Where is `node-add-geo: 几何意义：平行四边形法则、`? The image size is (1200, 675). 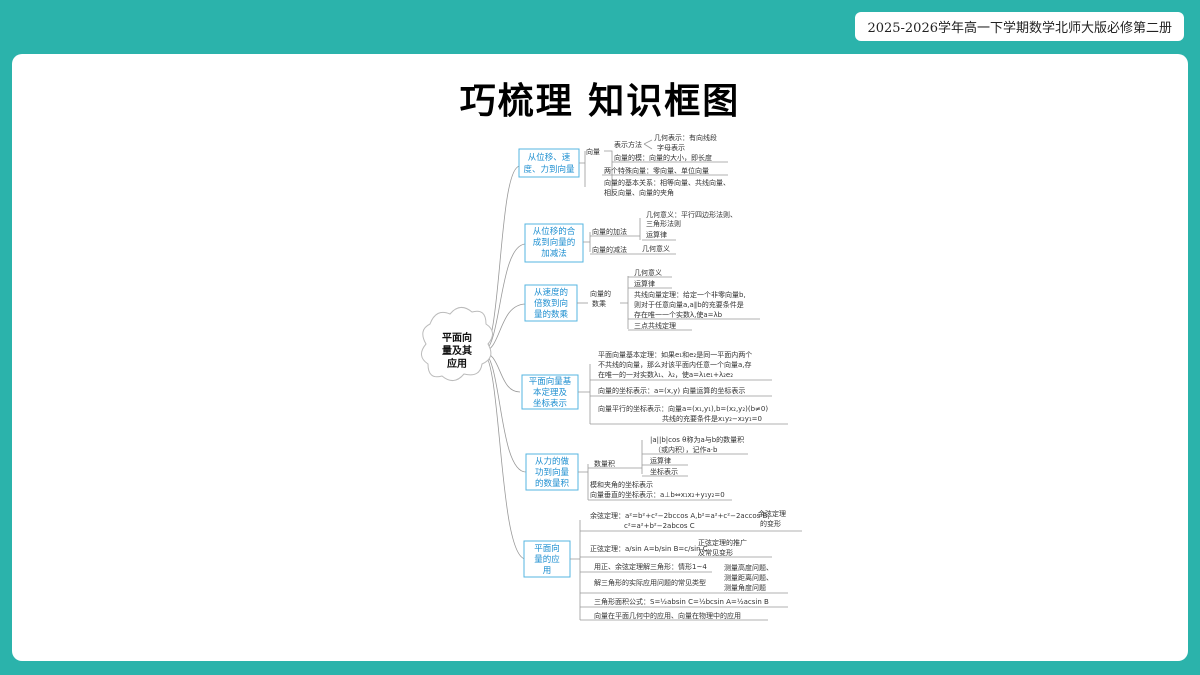 node-add-geo: 几何意义：平行四边形法则、 is located at coordinates (691, 214).